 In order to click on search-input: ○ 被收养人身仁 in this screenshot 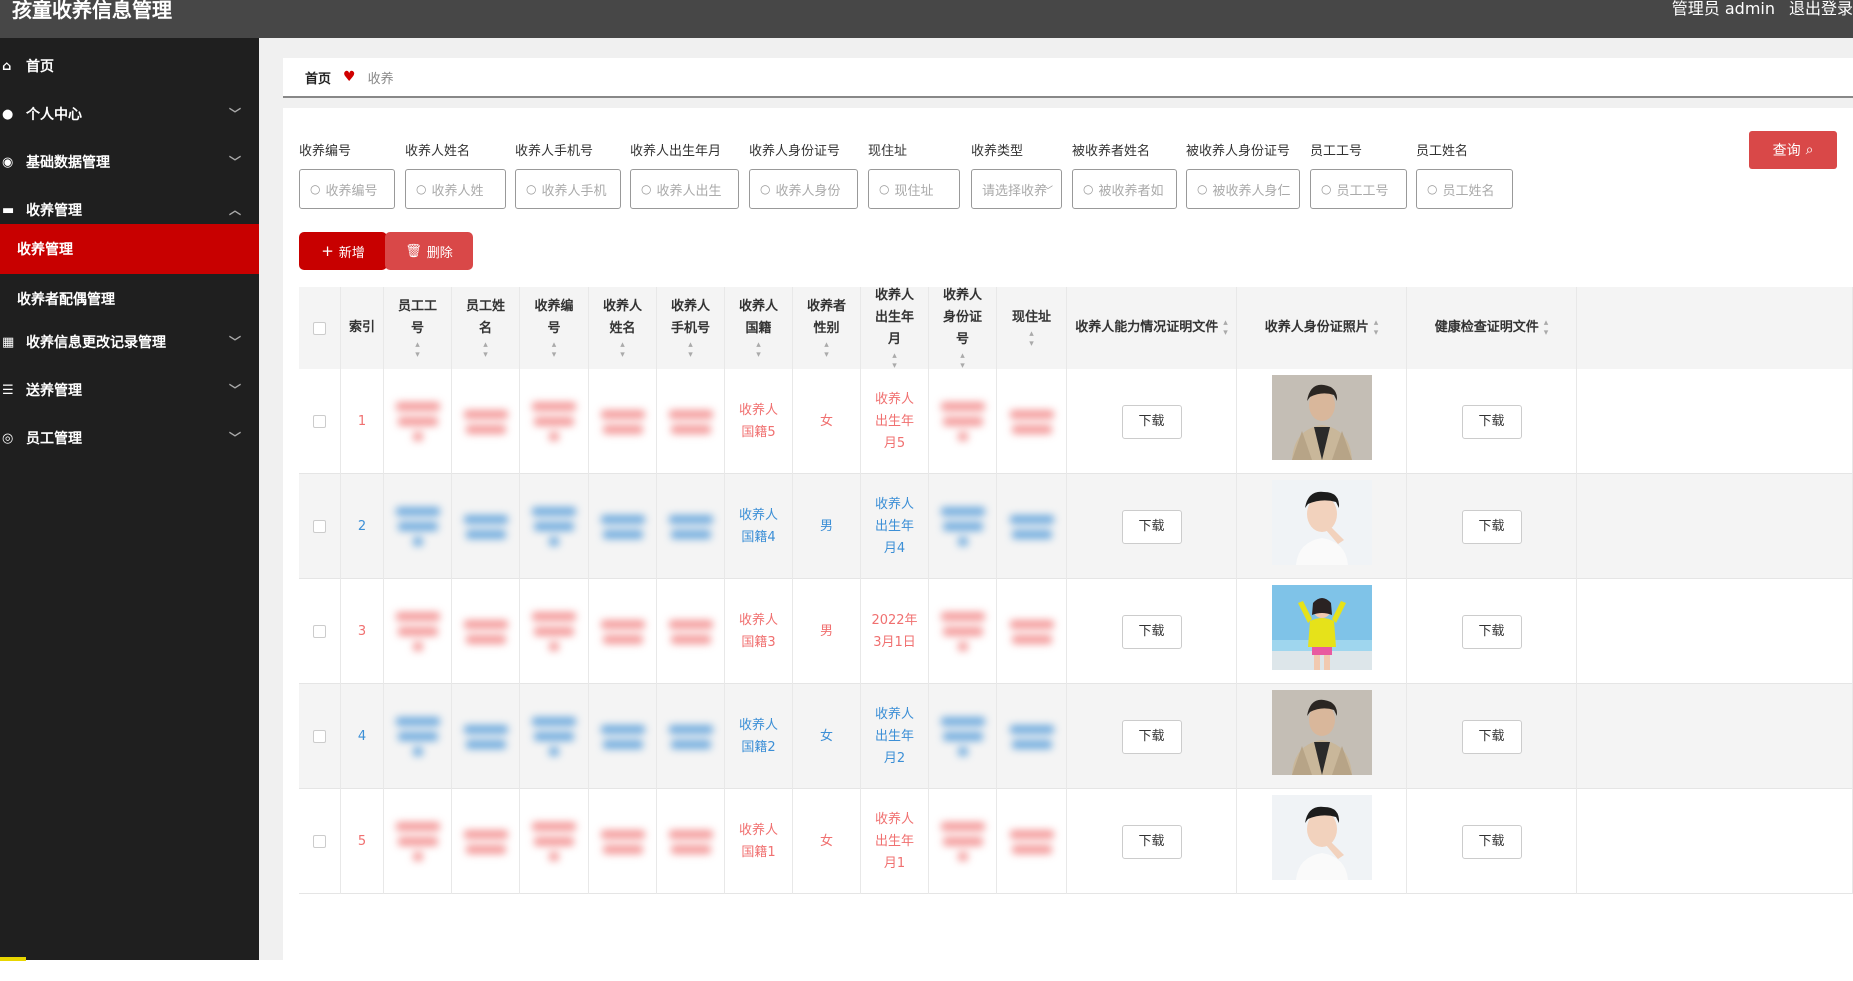, I will do `click(1243, 189)`.